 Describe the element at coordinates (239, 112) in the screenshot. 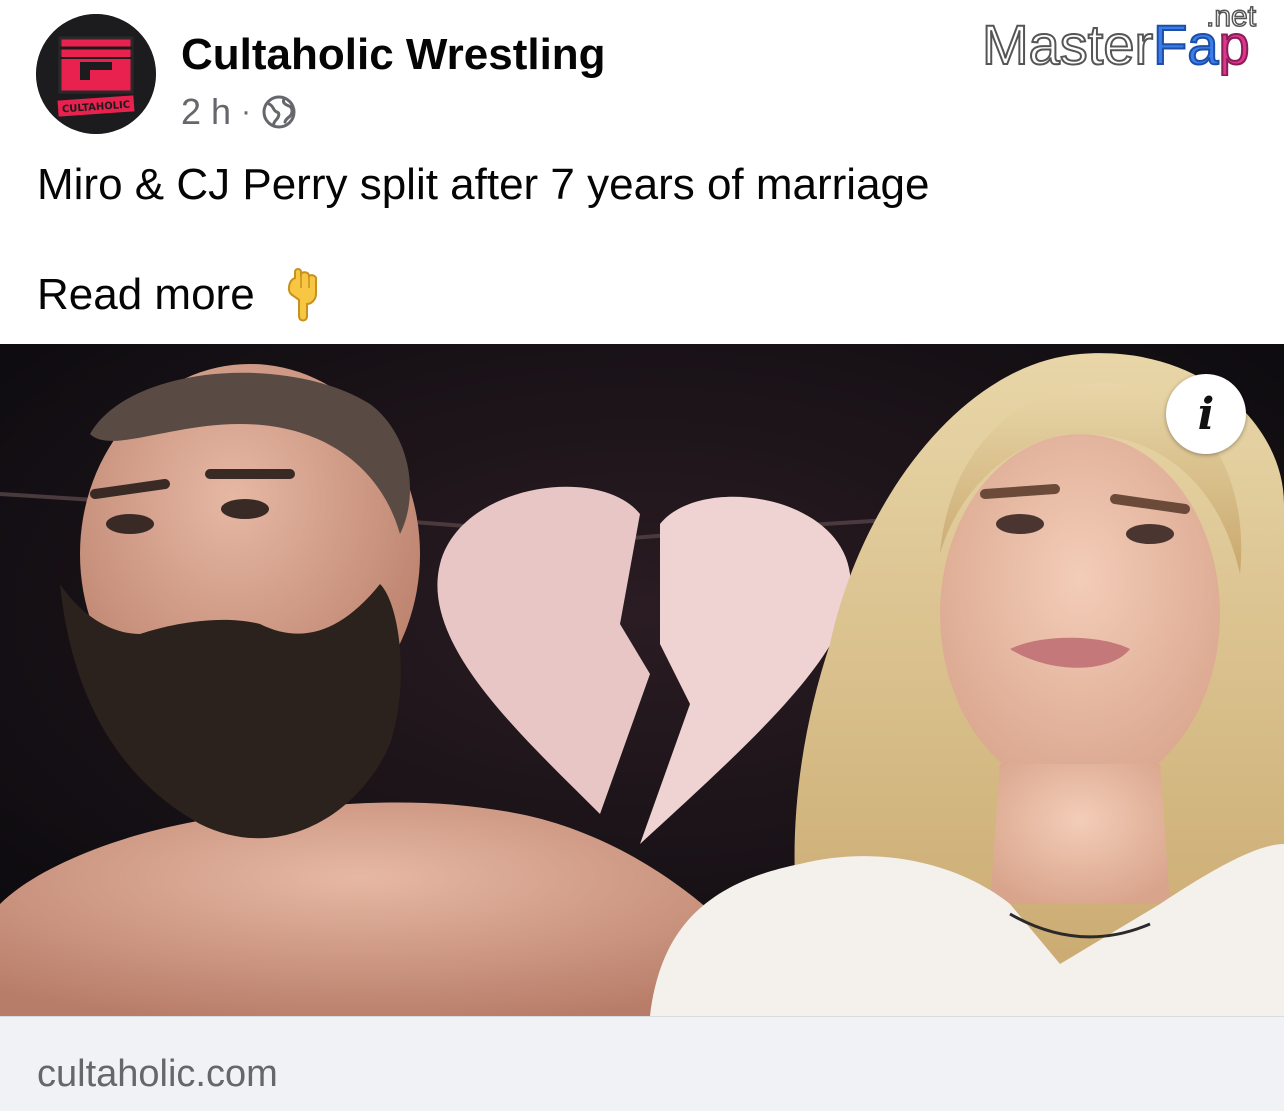

I see `post-meta: 2 h ·` at that location.